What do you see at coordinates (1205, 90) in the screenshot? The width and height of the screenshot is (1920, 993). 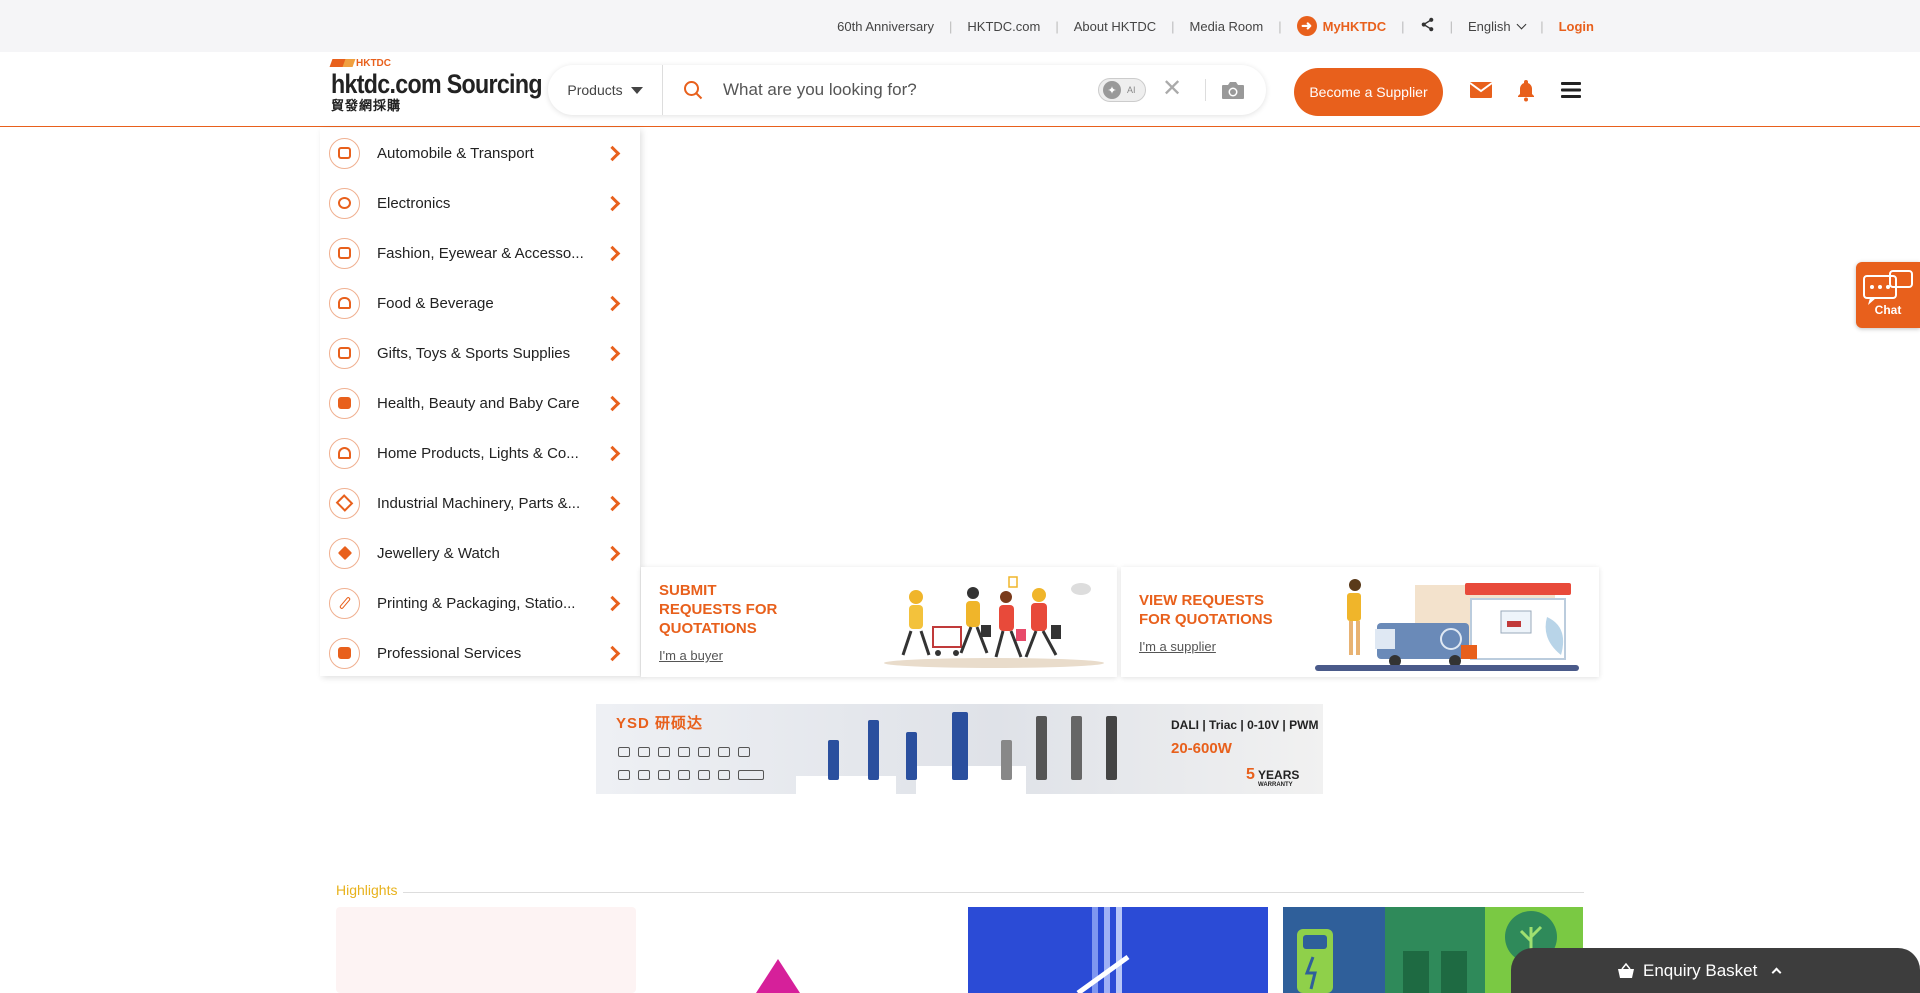 I see `divider` at bounding box center [1205, 90].